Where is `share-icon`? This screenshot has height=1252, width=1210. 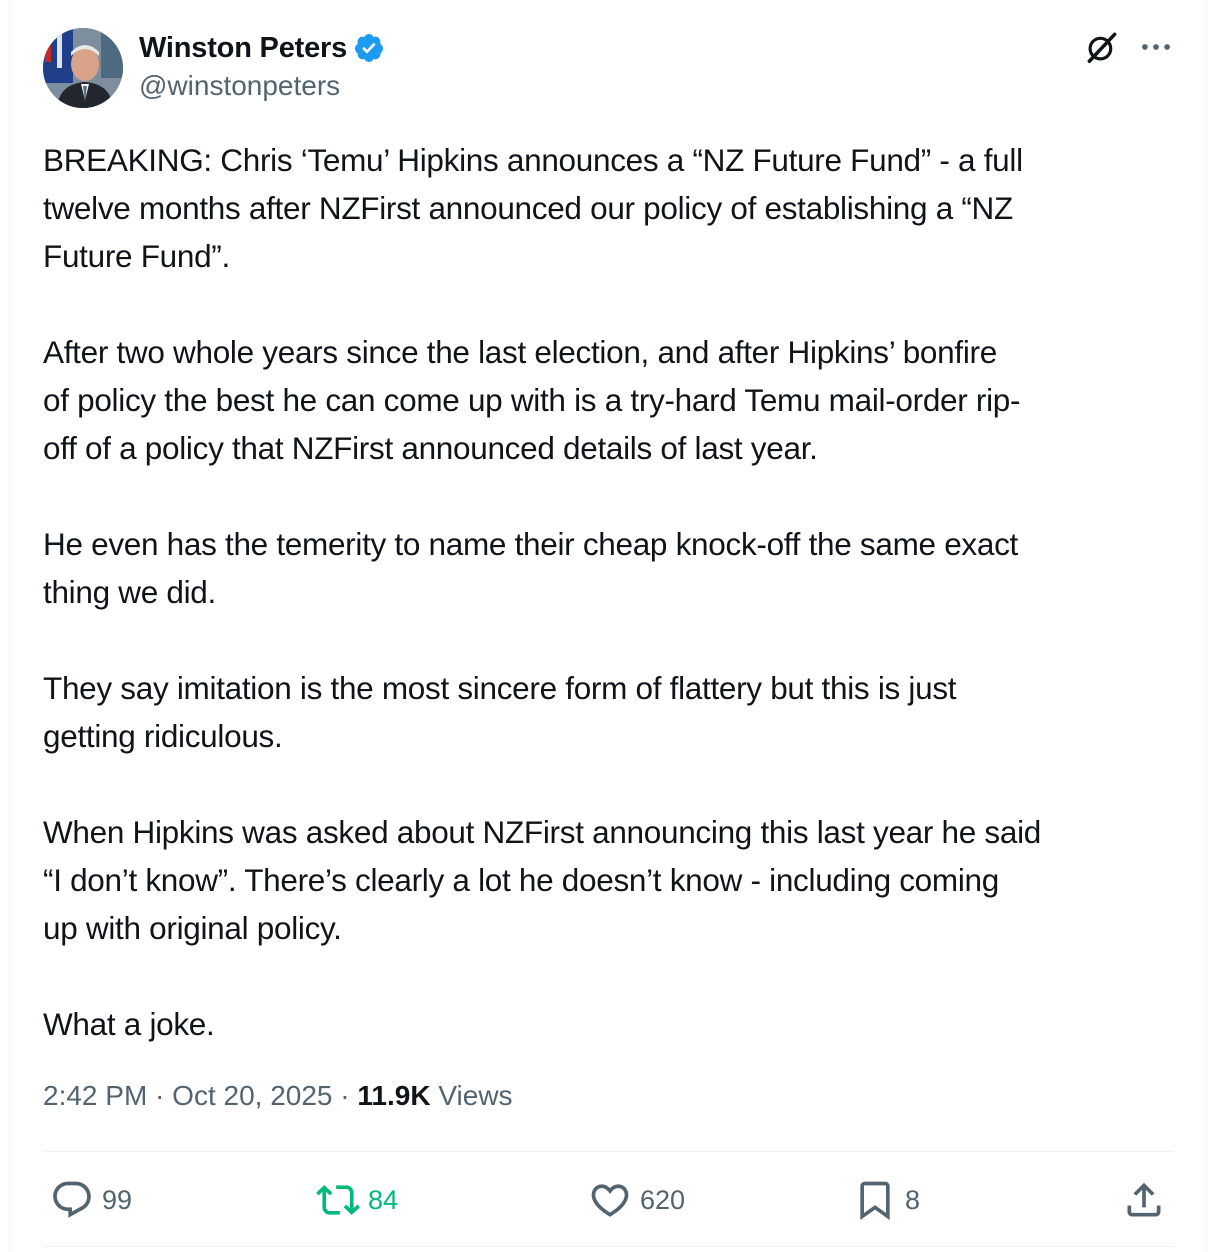
share-icon is located at coordinates (1144, 1199).